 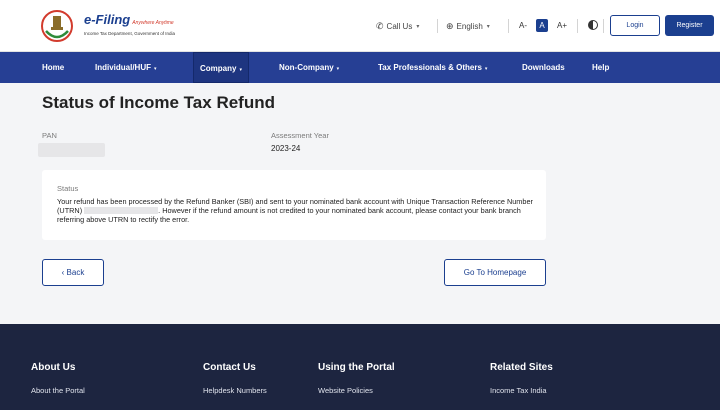 What do you see at coordinates (121, 210) in the screenshot?
I see `utrn-masked` at bounding box center [121, 210].